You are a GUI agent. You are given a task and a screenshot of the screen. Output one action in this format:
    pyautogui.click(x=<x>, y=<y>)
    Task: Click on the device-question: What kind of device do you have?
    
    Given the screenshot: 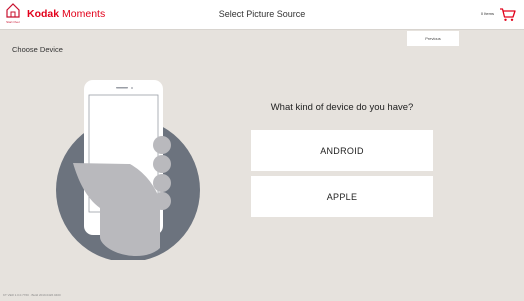 What is the action you would take?
    pyautogui.click(x=342, y=107)
    